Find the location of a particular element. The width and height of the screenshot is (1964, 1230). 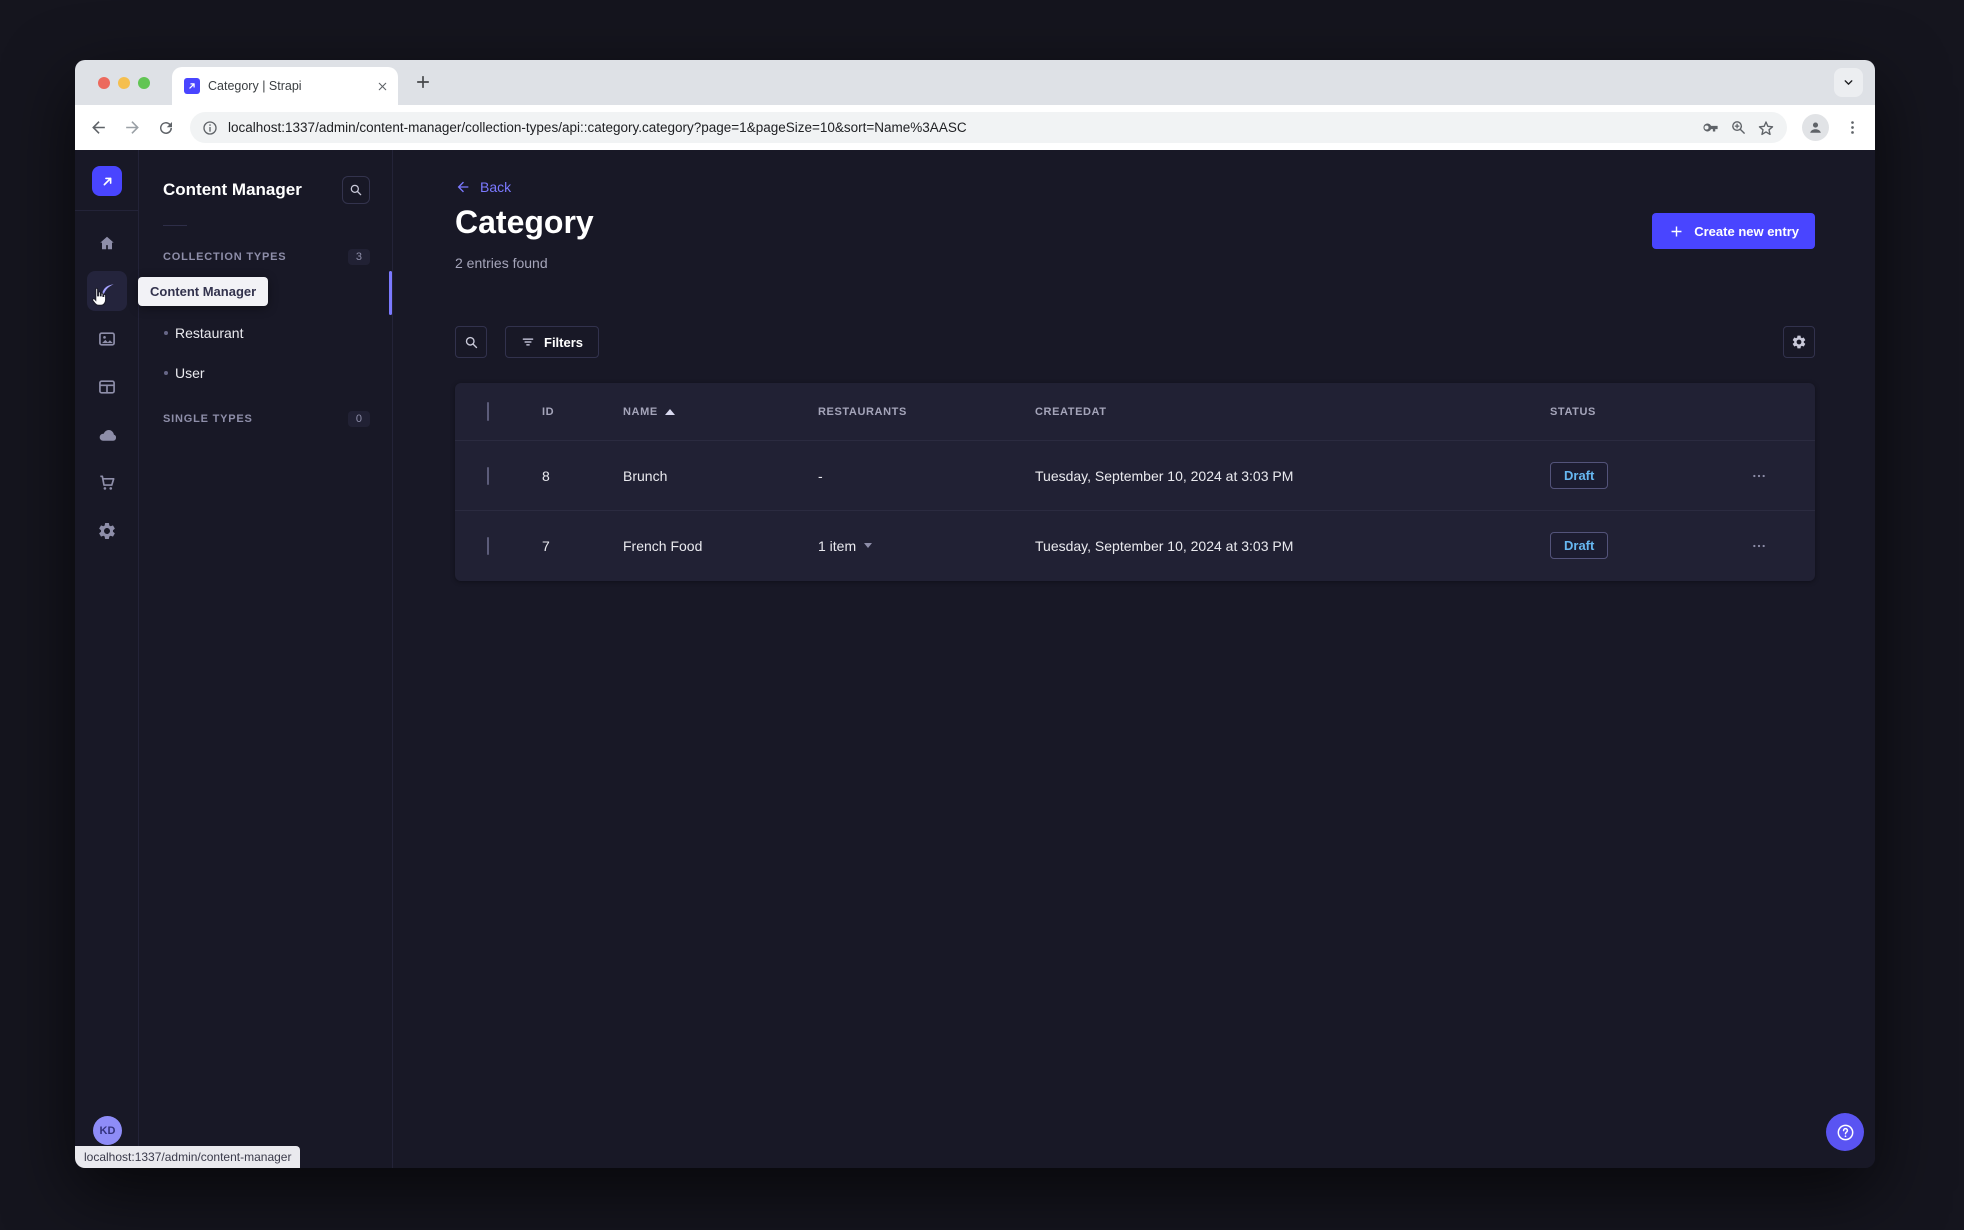

column-header-name: NAME is located at coordinates (720, 412).